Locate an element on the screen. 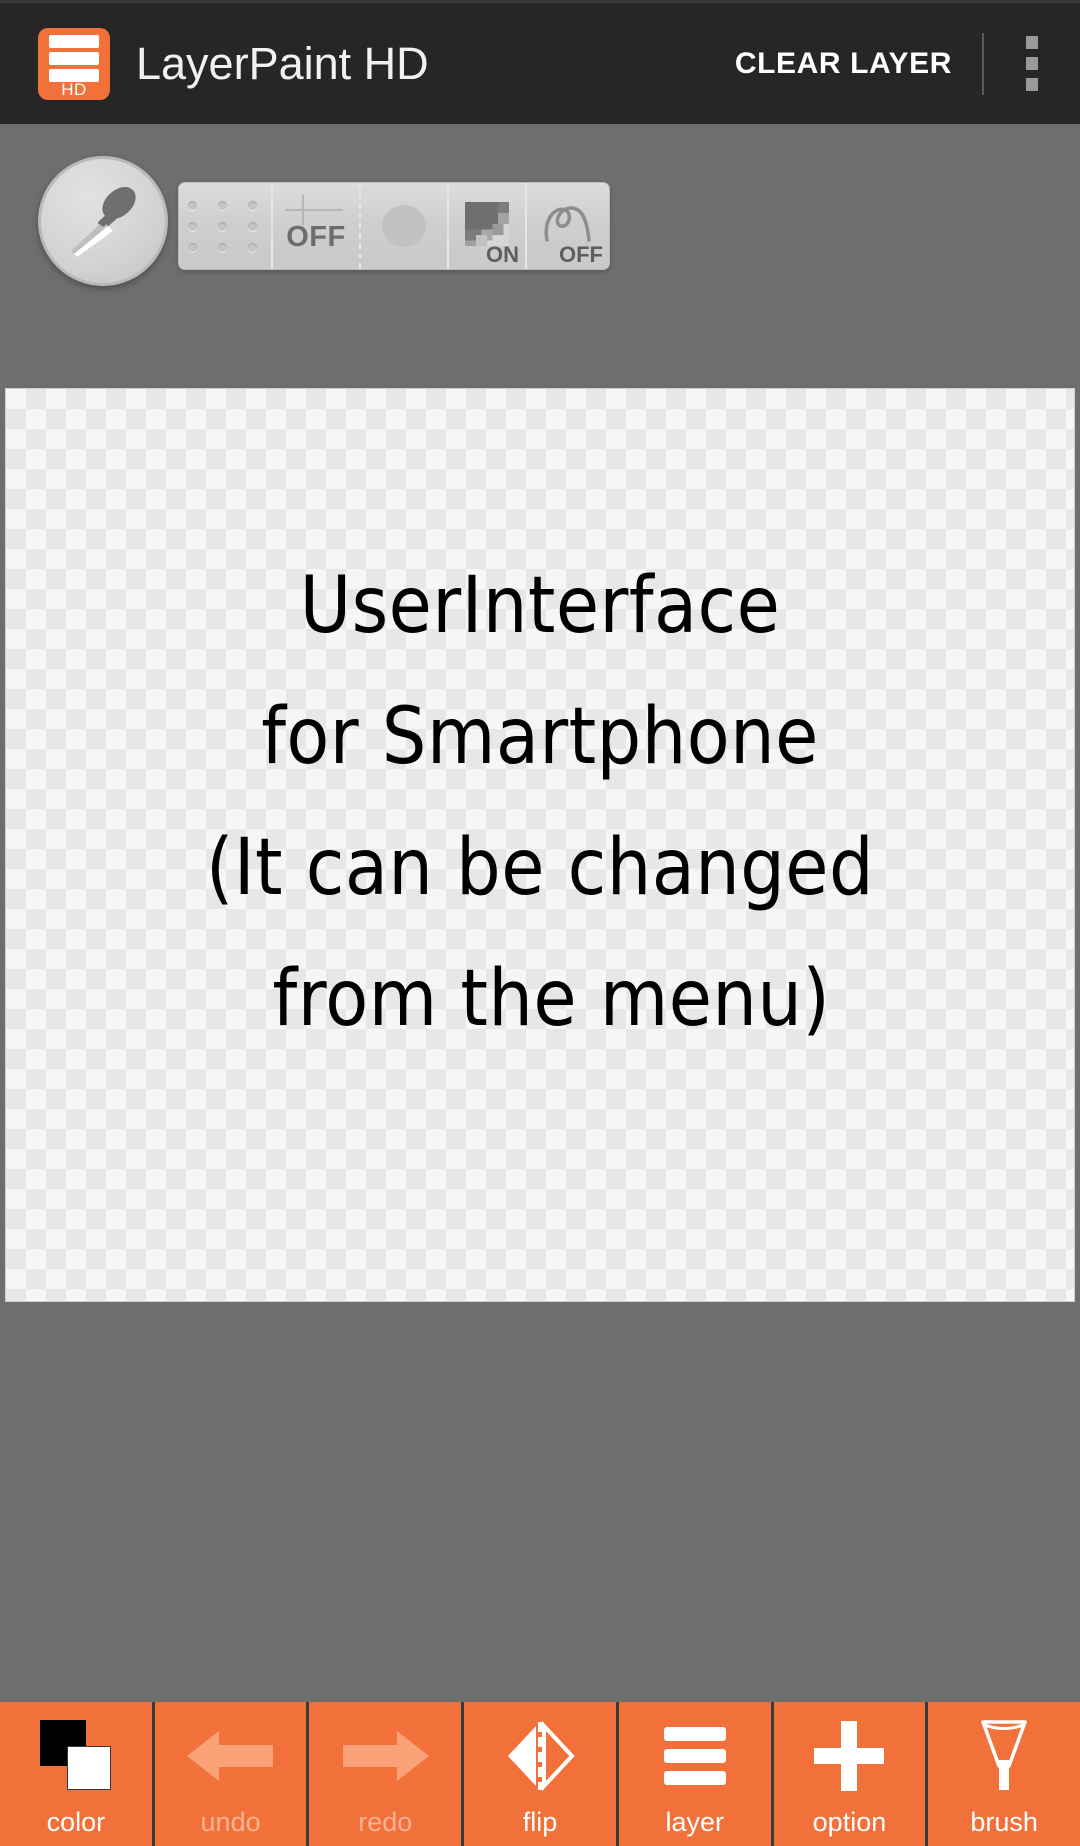 The image size is (1080, 1846). checker-gradient-icon is located at coordinates (487, 224).